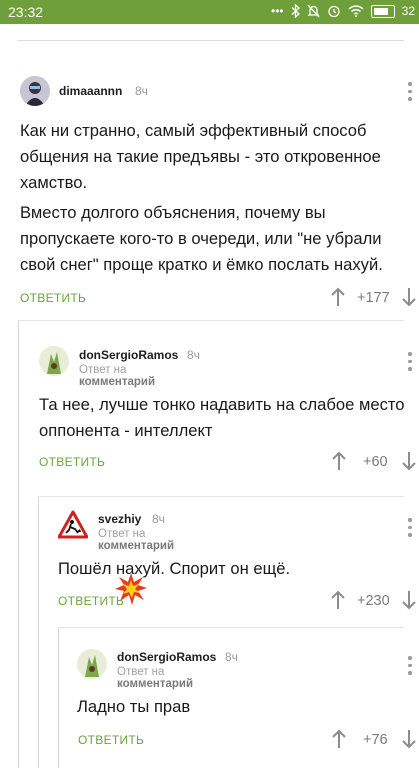 This screenshot has height=768, width=419. What do you see at coordinates (313, 11) in the screenshot?
I see `mute-icon` at bounding box center [313, 11].